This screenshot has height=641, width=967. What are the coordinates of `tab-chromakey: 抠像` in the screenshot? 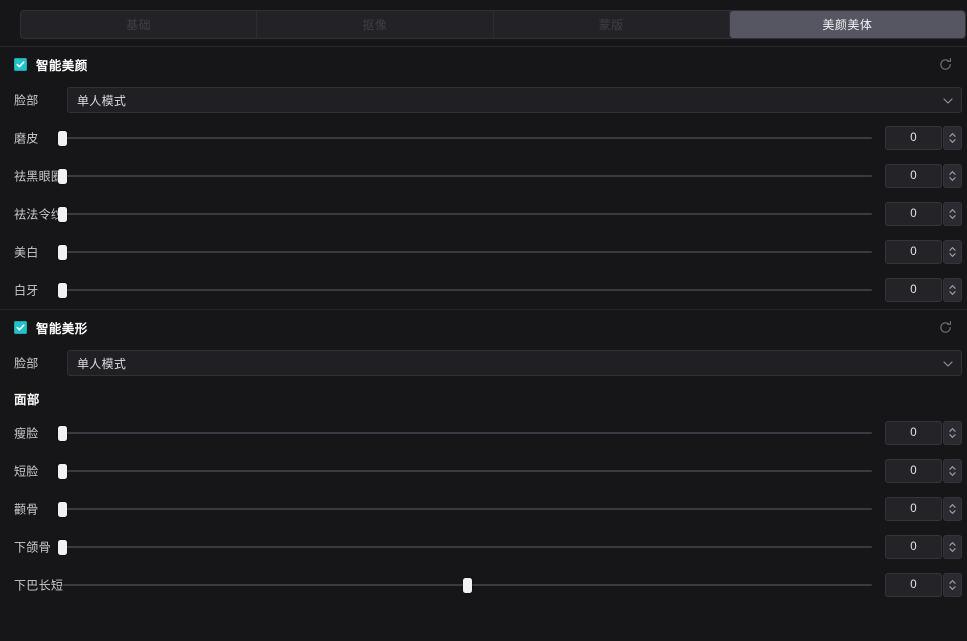 It's located at (375, 24).